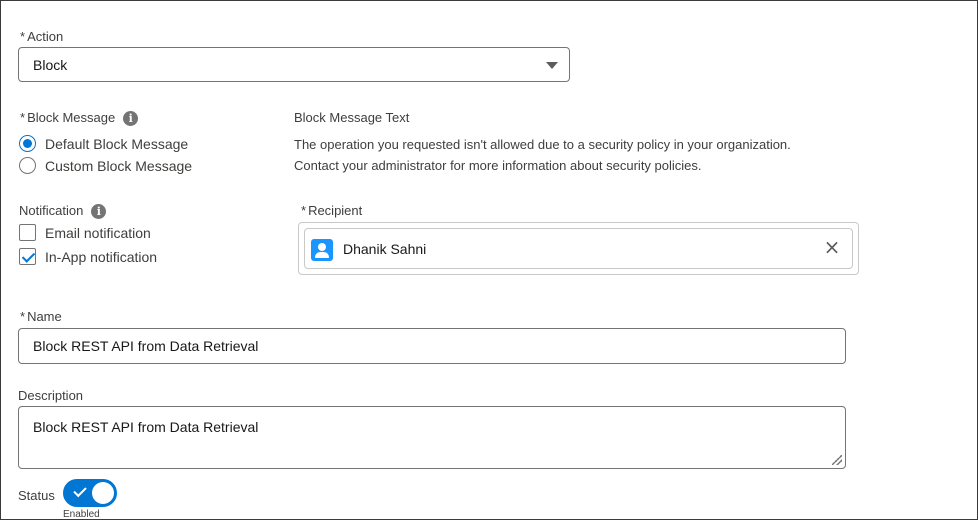 Image resolution: width=978 pixels, height=520 pixels. What do you see at coordinates (44, 316) in the screenshot?
I see `name-label-text: Name` at bounding box center [44, 316].